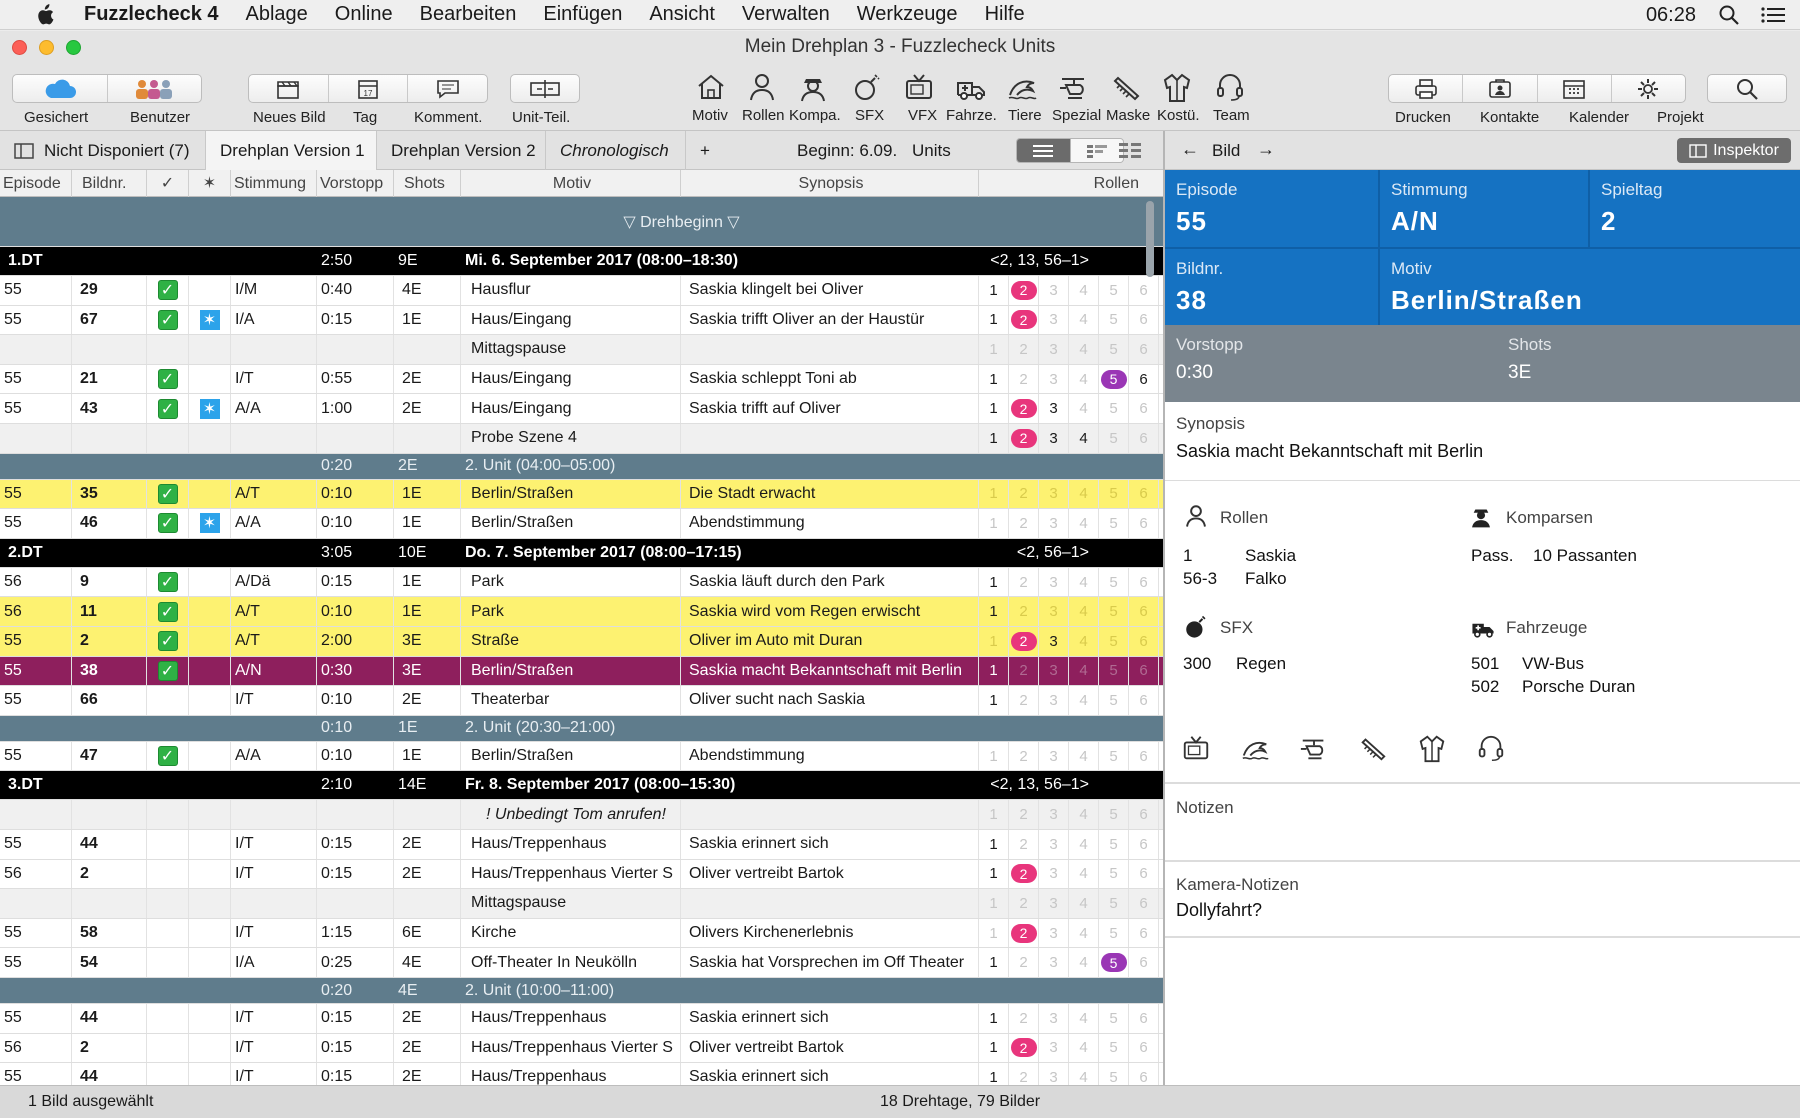  I want to click on comment-row: ! Unbedingt Tom anrufen! 1 2 3 4 5 6, so click(581, 815).